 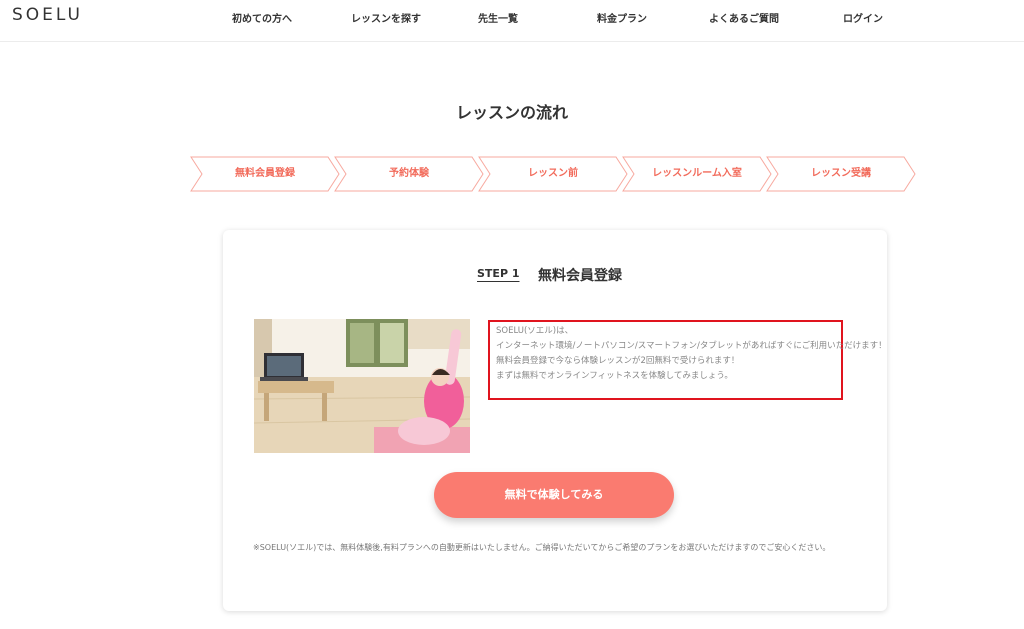 I want to click on yoga-illustration-image, so click(x=362, y=386).